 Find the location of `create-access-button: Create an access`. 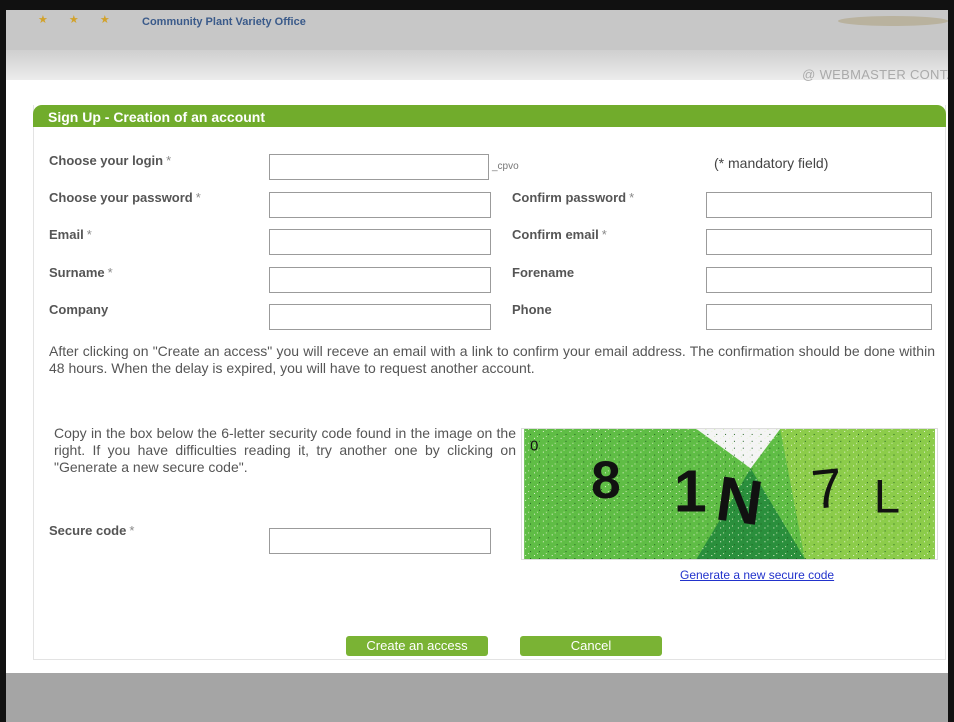

create-access-button: Create an access is located at coordinates (417, 646).